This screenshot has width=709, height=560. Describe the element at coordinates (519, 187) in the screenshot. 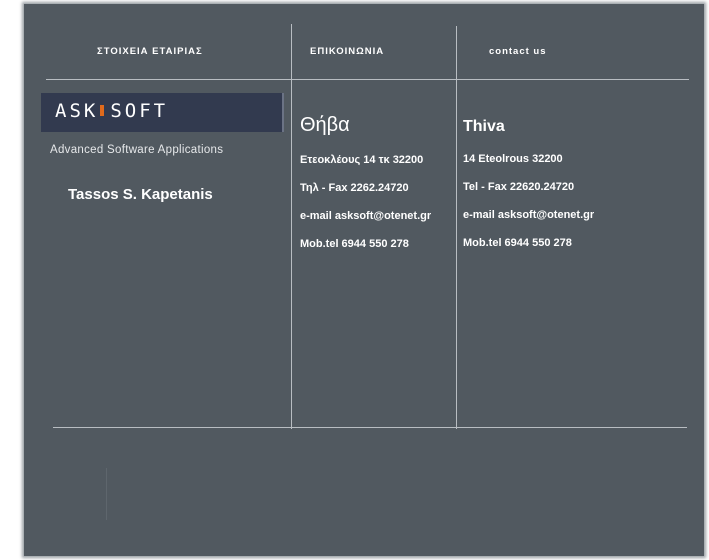

I see `phone-fax-english: Tel - Fax 22620.24720` at that location.